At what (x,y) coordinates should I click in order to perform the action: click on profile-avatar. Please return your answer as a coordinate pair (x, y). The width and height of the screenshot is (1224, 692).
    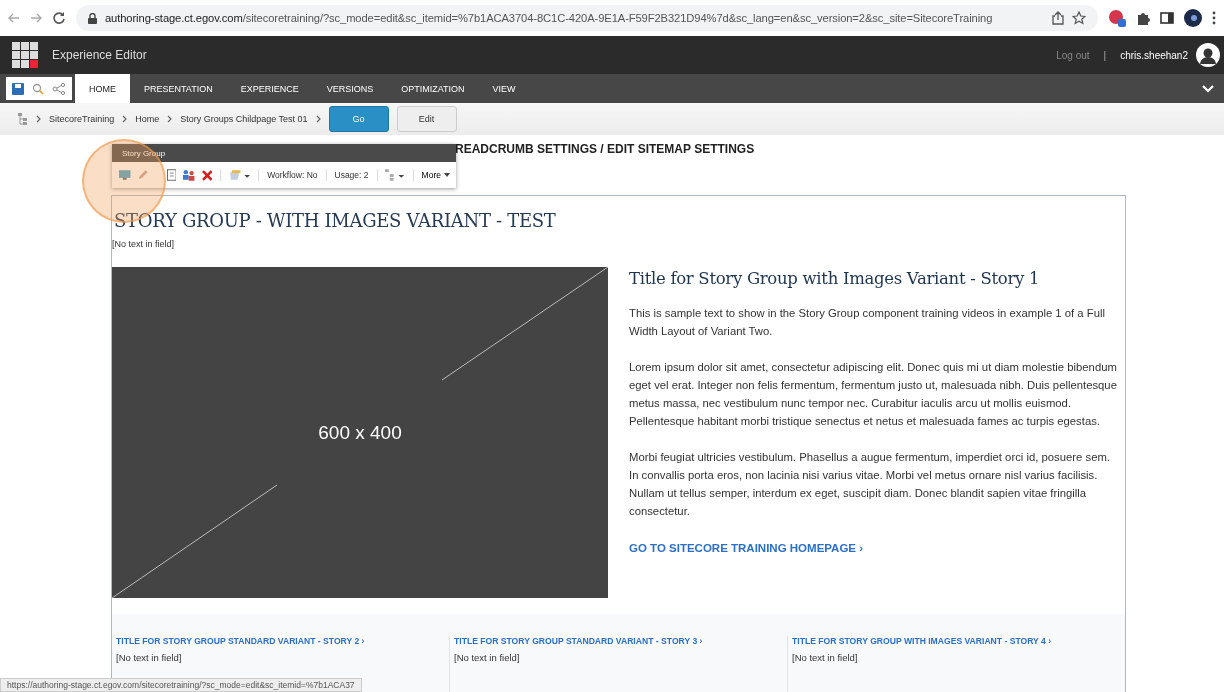
    Looking at the image, I should click on (1193, 18).